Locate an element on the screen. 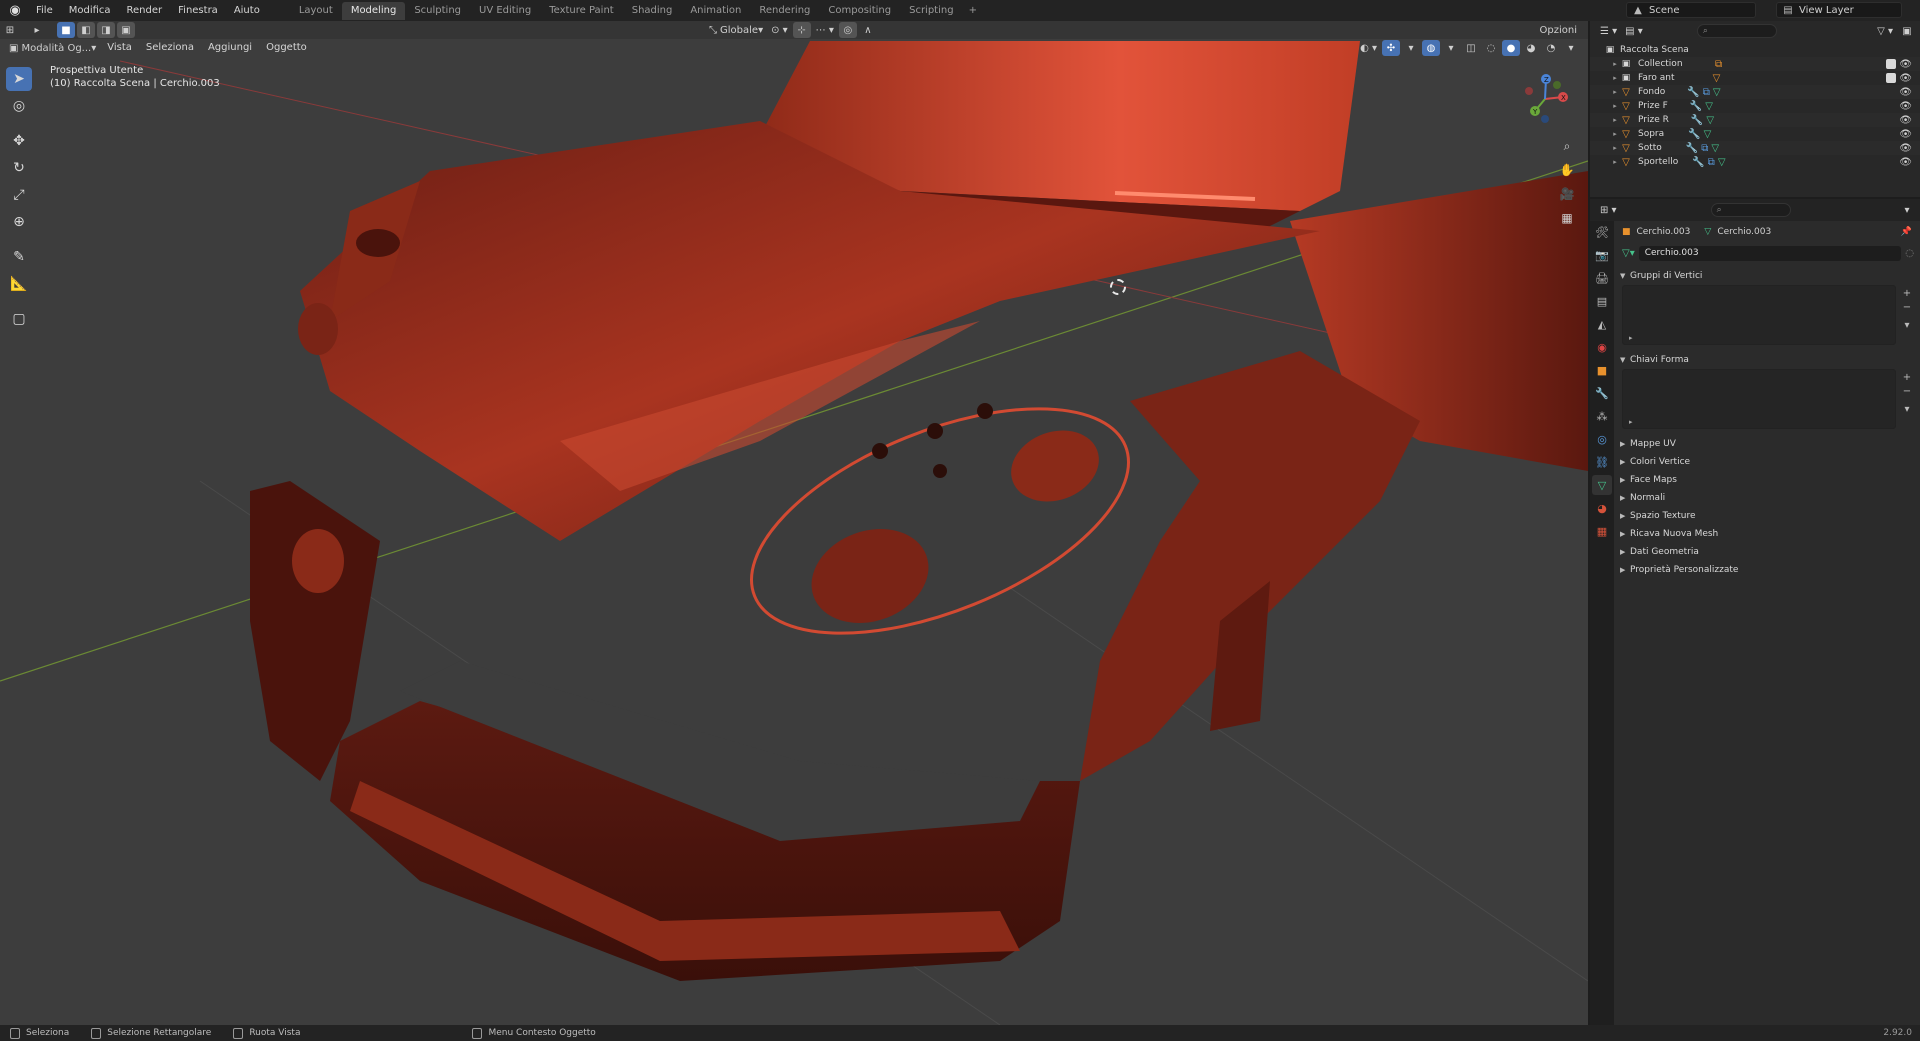 The image size is (1920, 1041). properties-editor-type-icon: ⊞ ▾ is located at coordinates (1608, 210).